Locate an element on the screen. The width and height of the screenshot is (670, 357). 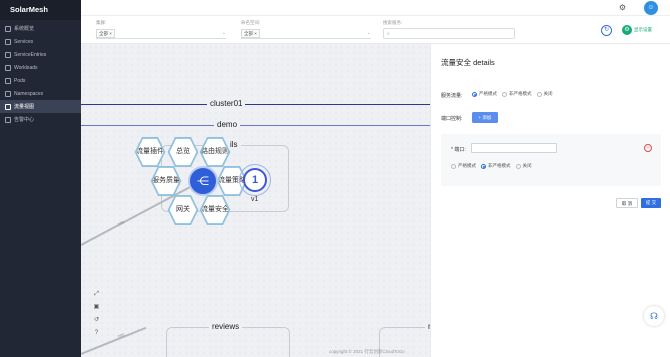
headset-support-icon: ☊ is located at coordinates (654, 316).